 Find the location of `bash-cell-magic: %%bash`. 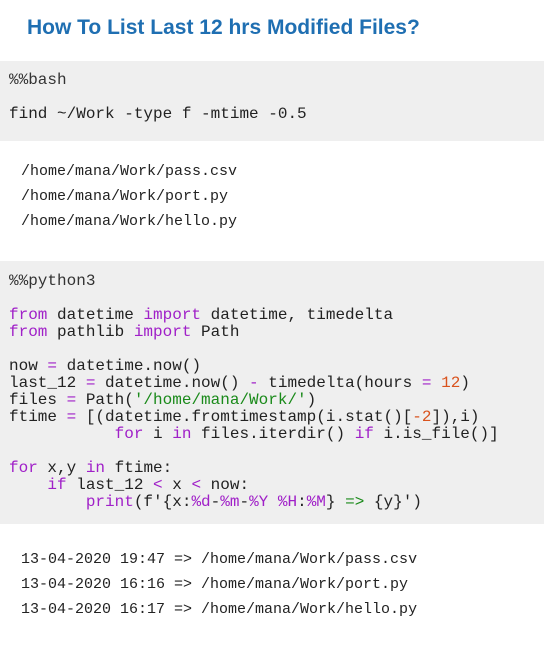

bash-cell-magic: %%bash is located at coordinates (38, 80).